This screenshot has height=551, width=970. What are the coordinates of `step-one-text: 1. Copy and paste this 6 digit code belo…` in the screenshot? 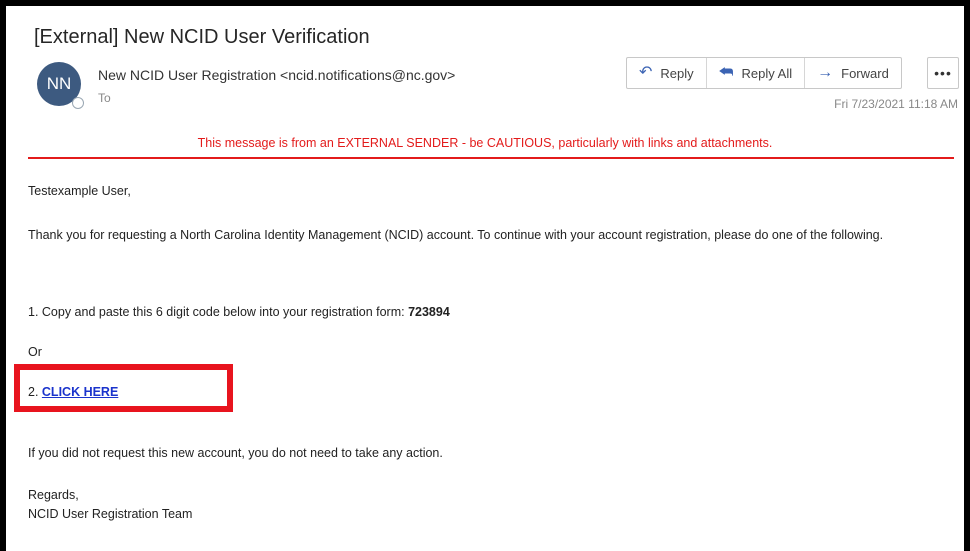 It's located at (218, 312).